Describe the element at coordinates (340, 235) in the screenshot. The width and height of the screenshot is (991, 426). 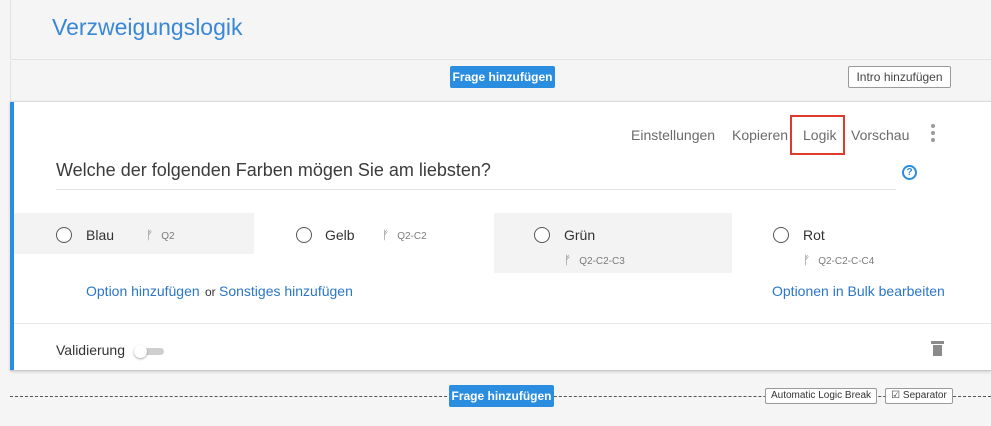
I see `option-label: Gelb` at that location.